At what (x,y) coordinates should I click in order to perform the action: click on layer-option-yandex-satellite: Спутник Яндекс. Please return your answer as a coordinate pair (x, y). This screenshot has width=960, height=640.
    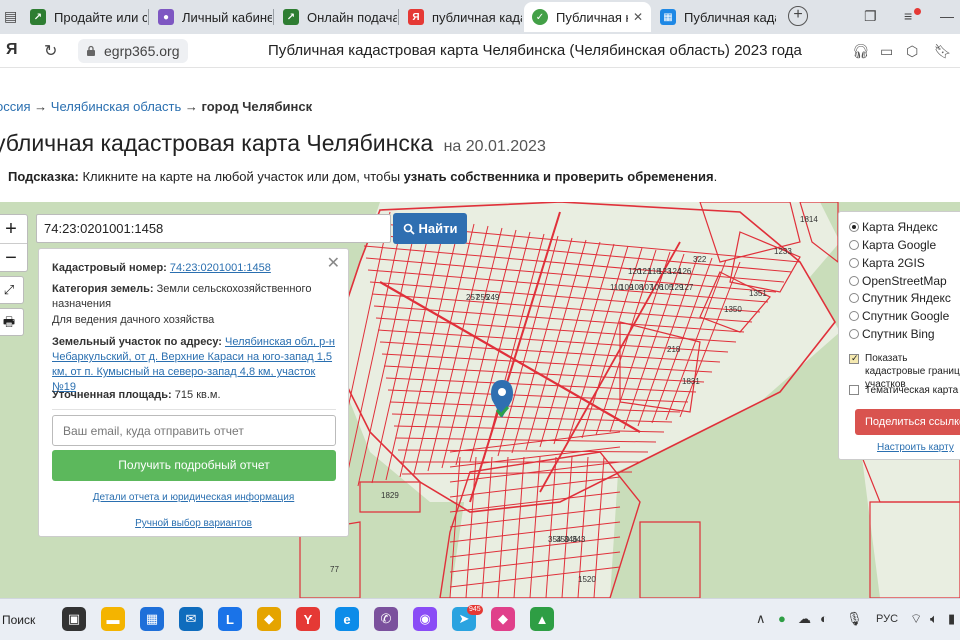
    Looking at the image, I should click on (900, 297).